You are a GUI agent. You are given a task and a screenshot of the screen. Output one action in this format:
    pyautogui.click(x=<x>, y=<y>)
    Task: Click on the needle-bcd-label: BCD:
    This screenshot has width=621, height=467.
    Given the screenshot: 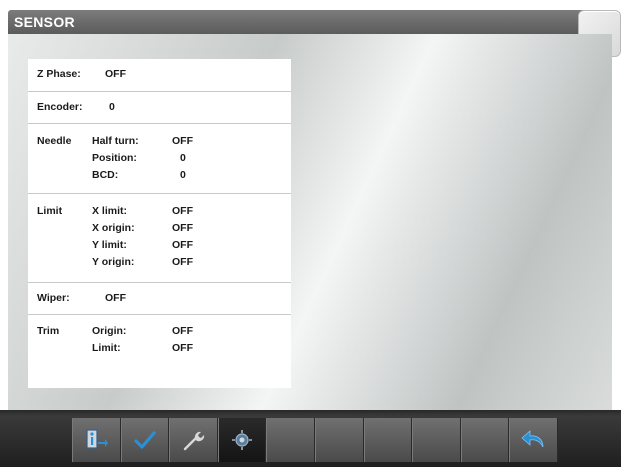 What is the action you would take?
    pyautogui.click(x=105, y=175)
    